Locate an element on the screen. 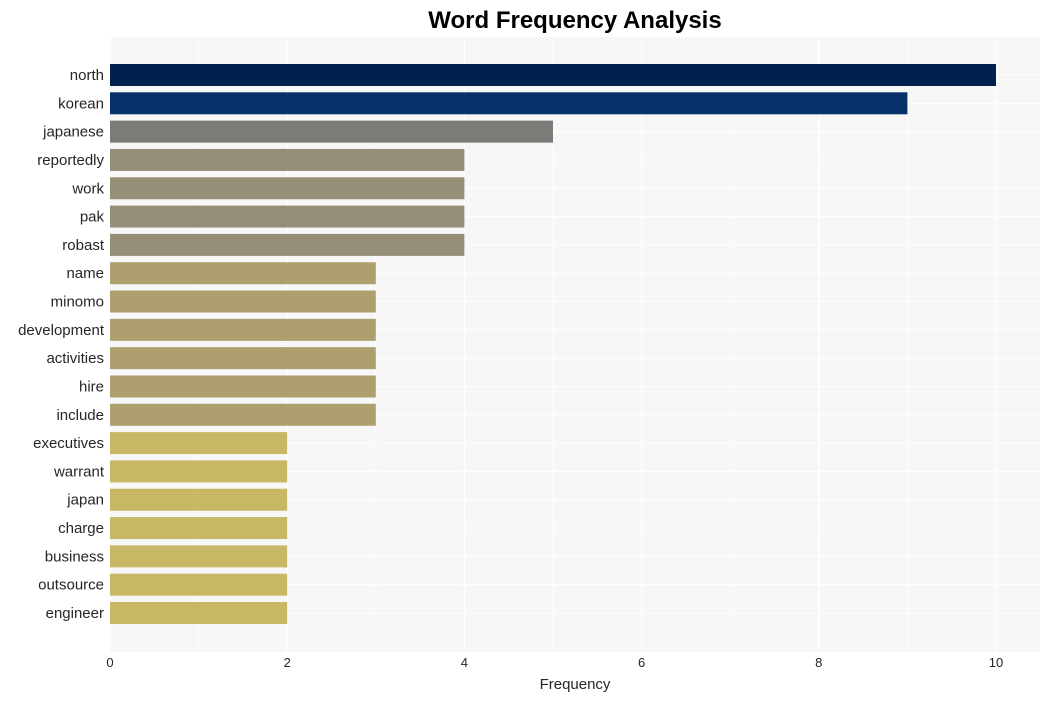  bar-outsource is located at coordinates (199, 584).